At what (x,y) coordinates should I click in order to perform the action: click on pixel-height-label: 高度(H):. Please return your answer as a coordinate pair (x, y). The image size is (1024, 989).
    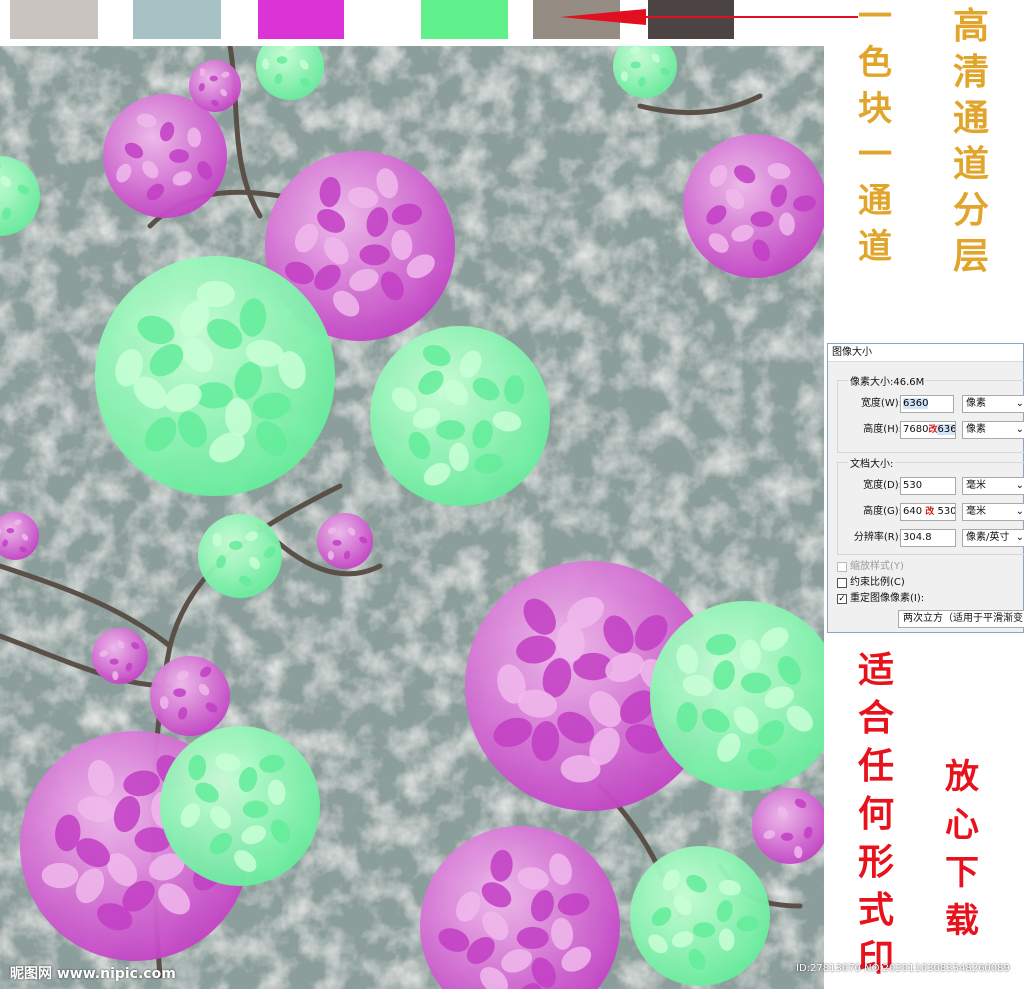
    Looking at the image, I should click on (882, 429).